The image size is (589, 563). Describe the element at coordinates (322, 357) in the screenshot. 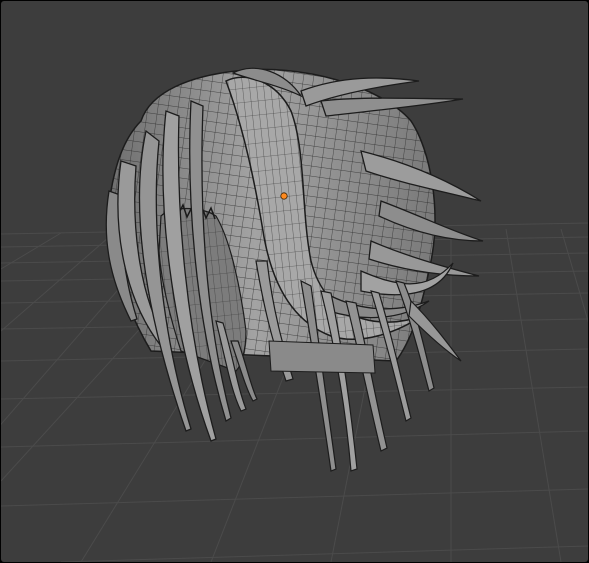

I see `hair-base` at that location.